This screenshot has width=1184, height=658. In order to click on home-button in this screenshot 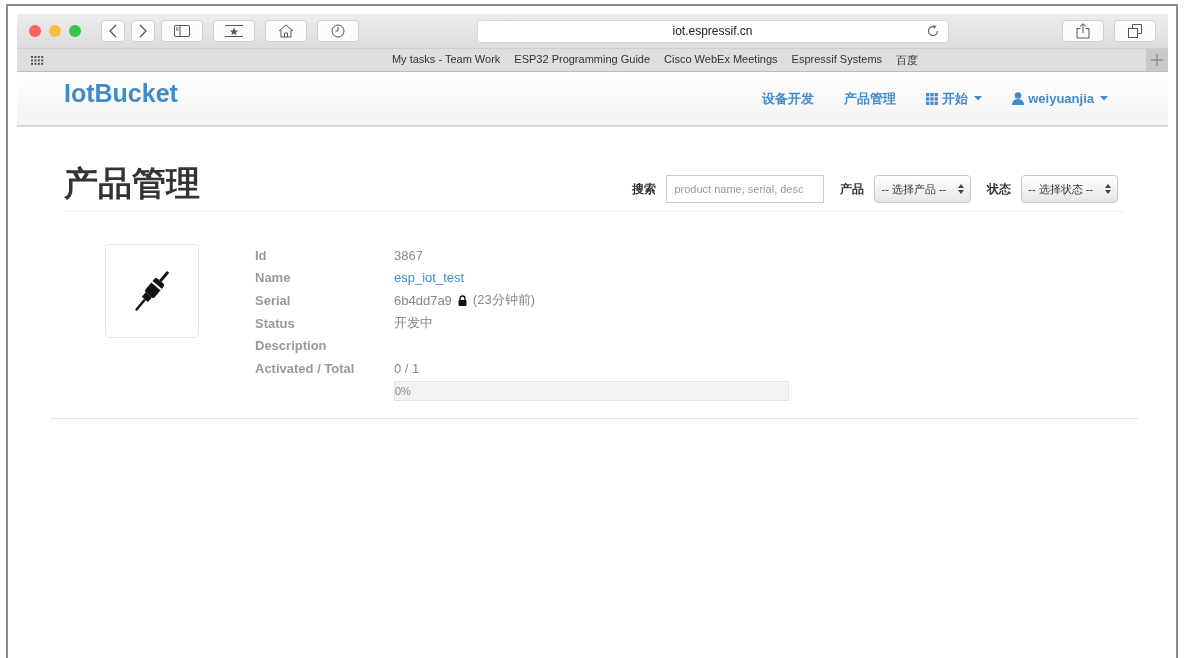, I will do `click(286, 31)`.